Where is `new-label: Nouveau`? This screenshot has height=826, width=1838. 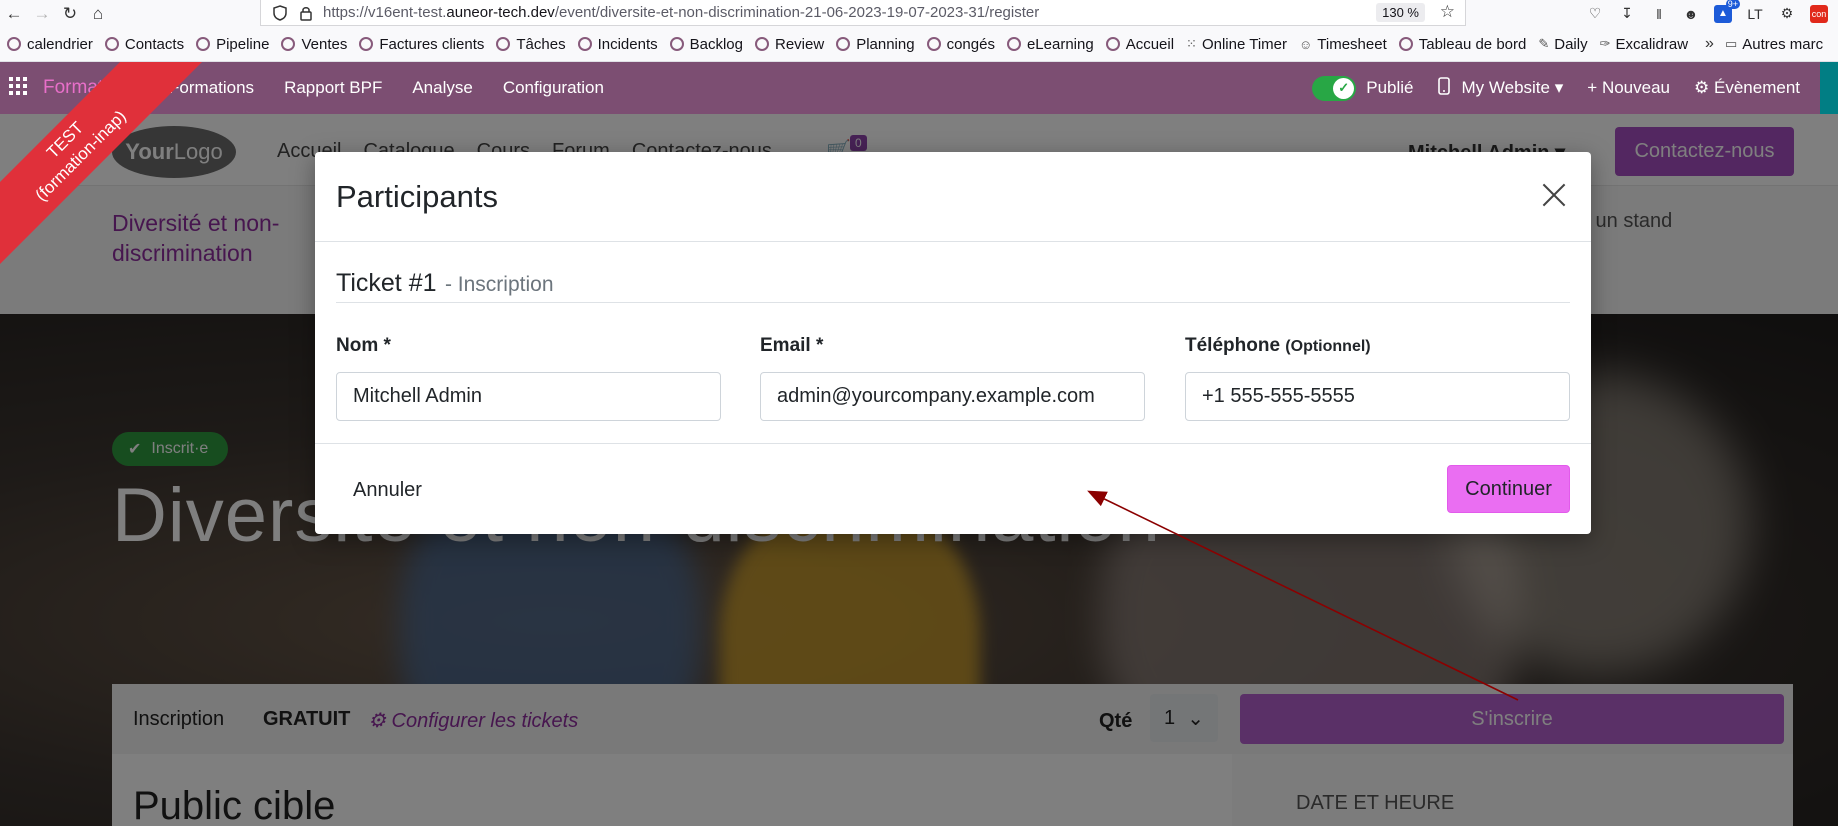
new-label: Nouveau is located at coordinates (1636, 87).